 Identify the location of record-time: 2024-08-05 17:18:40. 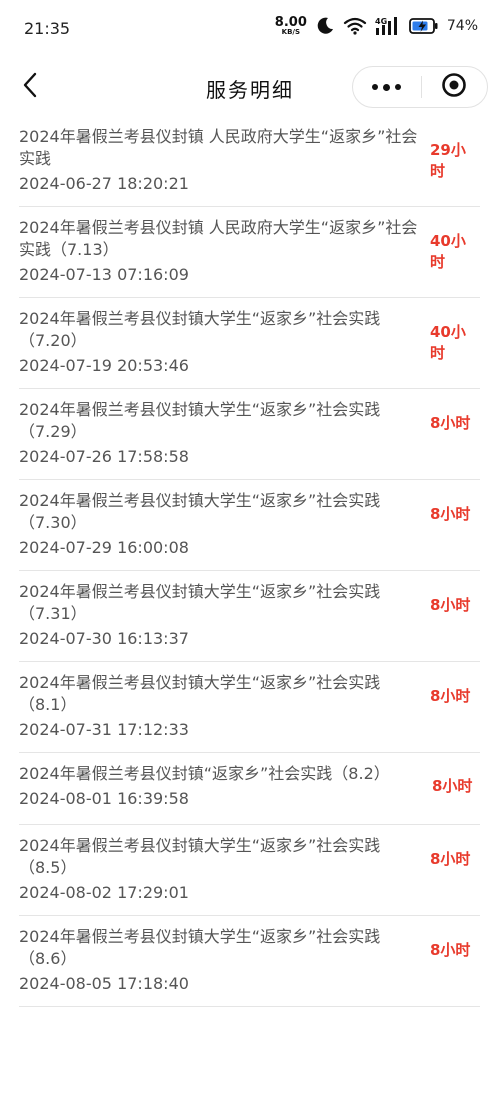
(104, 983).